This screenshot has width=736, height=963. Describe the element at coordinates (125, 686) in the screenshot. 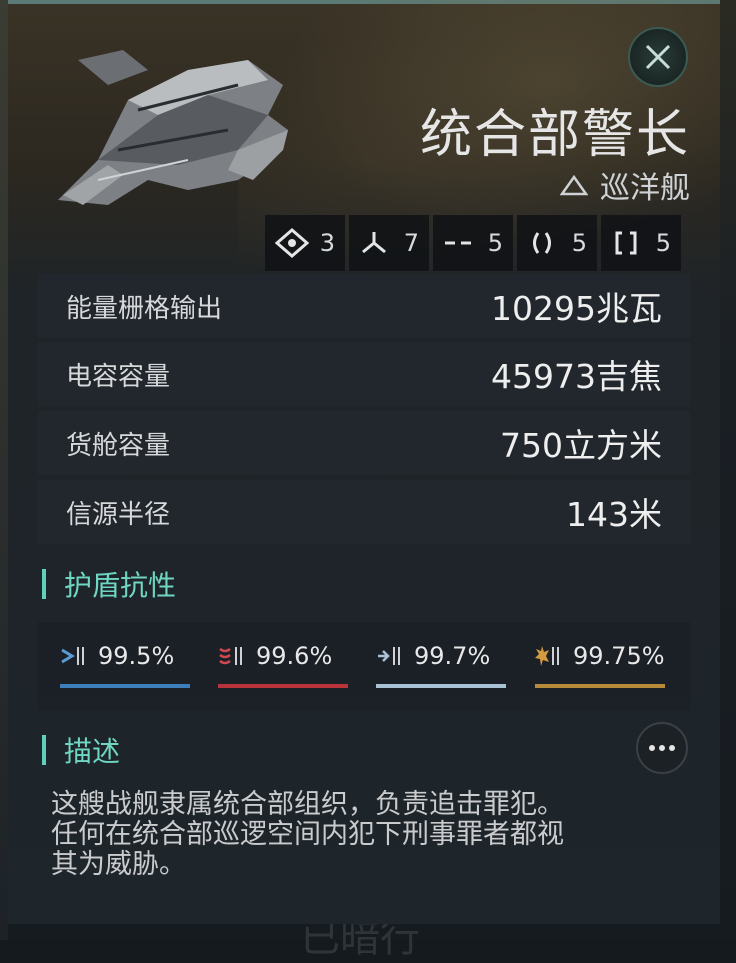

I see `resist-em-bar` at that location.